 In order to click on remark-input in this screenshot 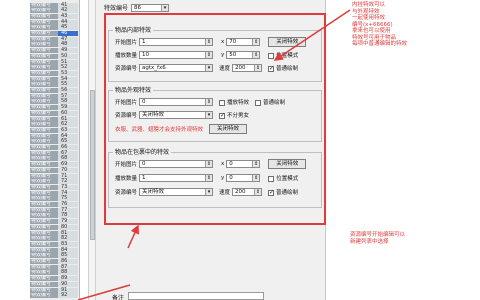, I will do `click(196, 296)`.